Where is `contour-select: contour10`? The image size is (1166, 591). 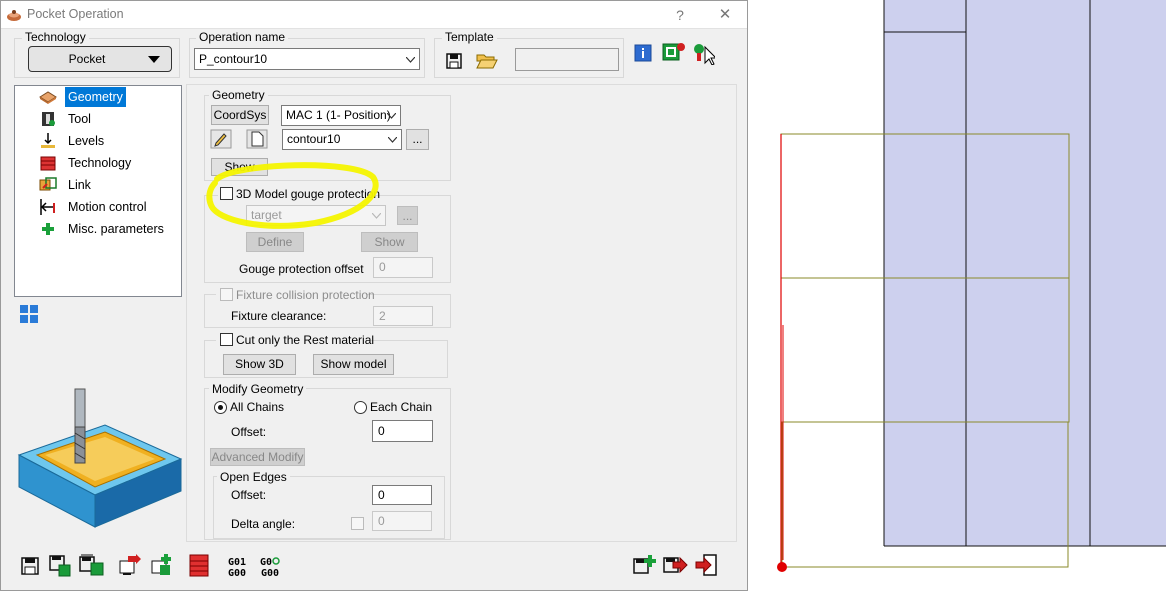
contour-select: contour10 is located at coordinates (342, 139).